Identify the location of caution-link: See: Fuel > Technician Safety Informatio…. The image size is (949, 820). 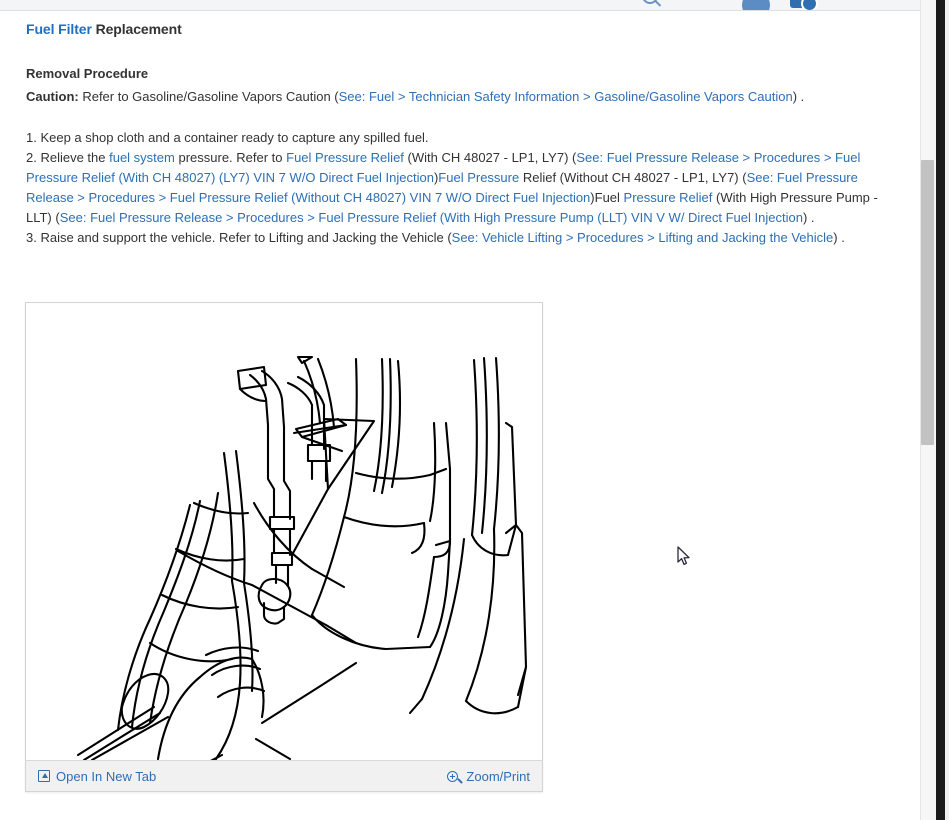
(566, 96).